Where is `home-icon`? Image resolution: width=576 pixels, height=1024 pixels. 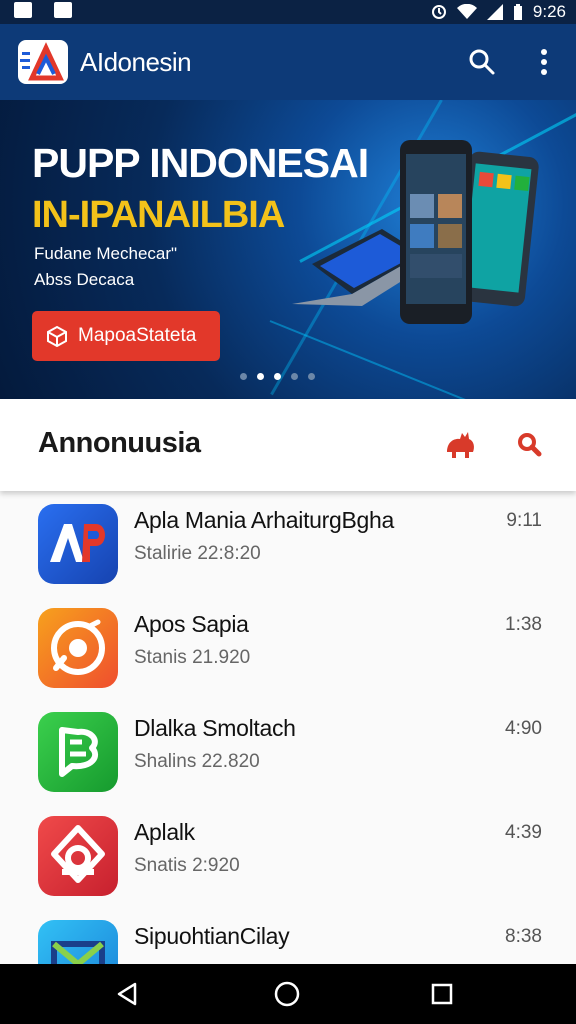
home-icon is located at coordinates (287, 994).